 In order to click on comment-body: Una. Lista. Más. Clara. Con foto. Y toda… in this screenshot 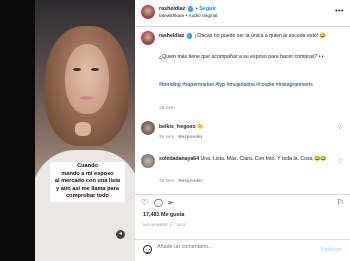, I will do `click(263, 159)`.